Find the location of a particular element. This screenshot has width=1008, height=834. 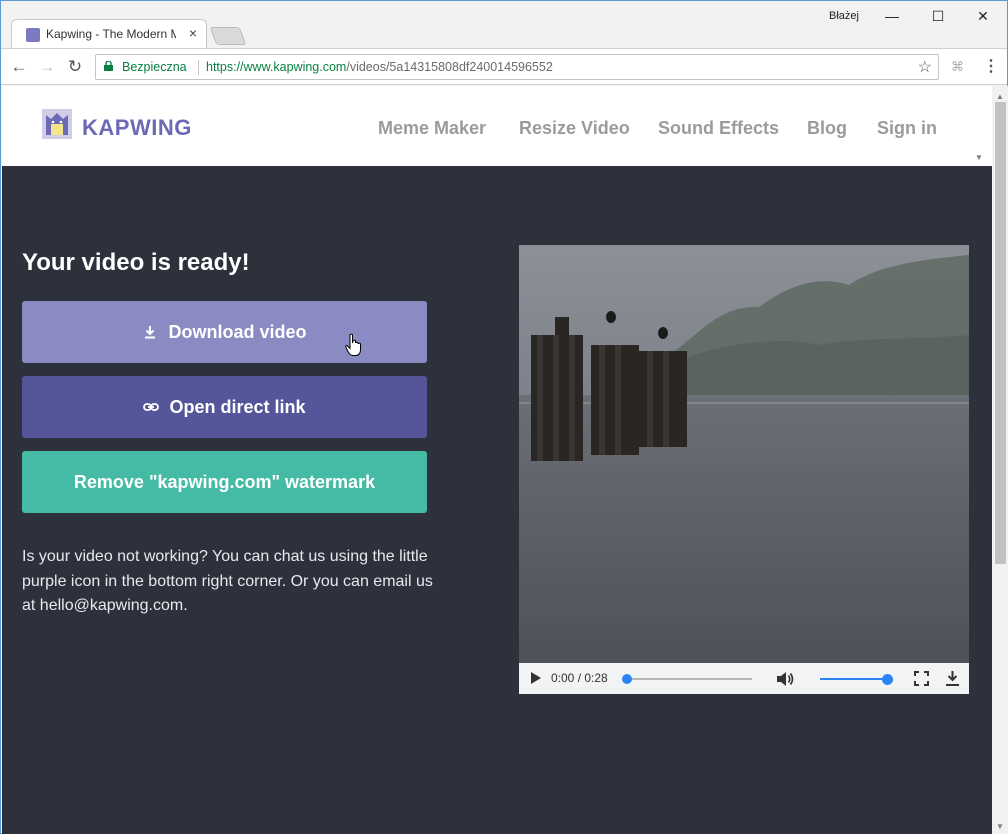

tab-title: Kapwing - The Modern M is located at coordinates (111, 34).